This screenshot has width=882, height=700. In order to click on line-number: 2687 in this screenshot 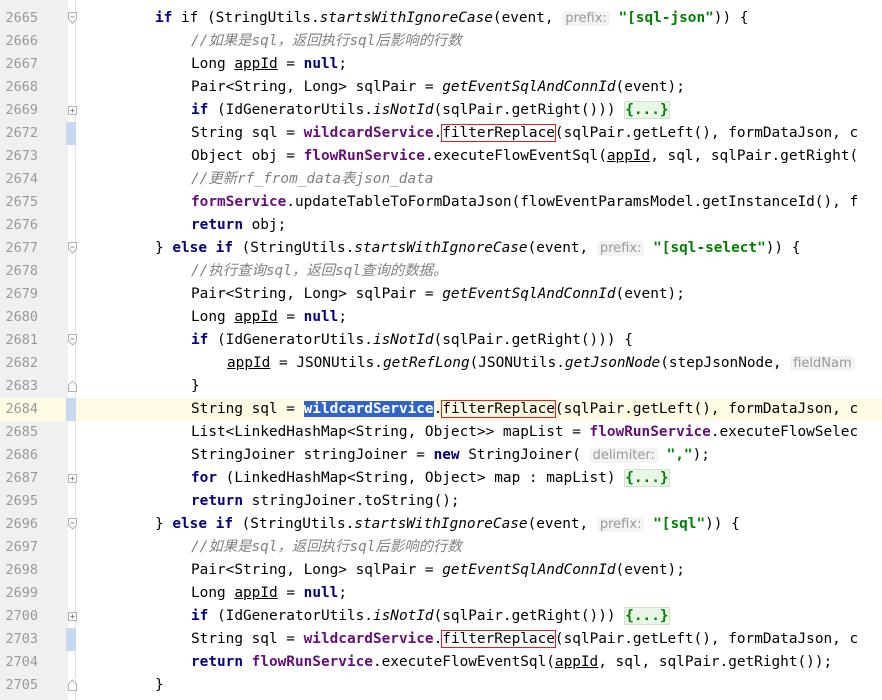, I will do `click(21, 478)`.